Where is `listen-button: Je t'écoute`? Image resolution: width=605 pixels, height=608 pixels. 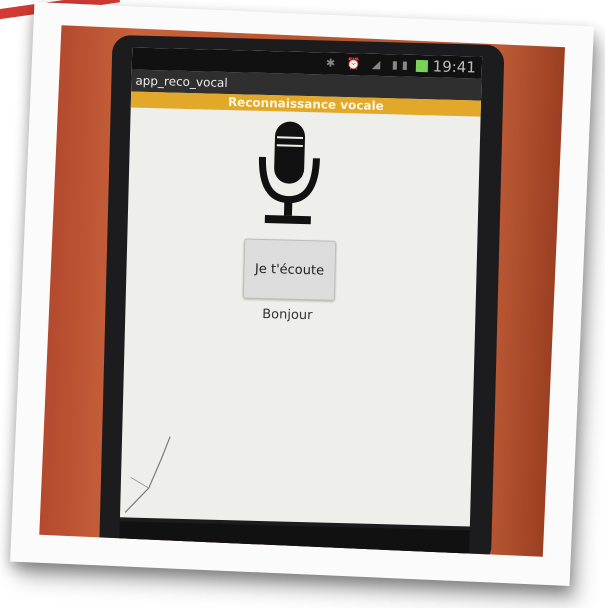
listen-button: Je t'écoute is located at coordinates (289, 269).